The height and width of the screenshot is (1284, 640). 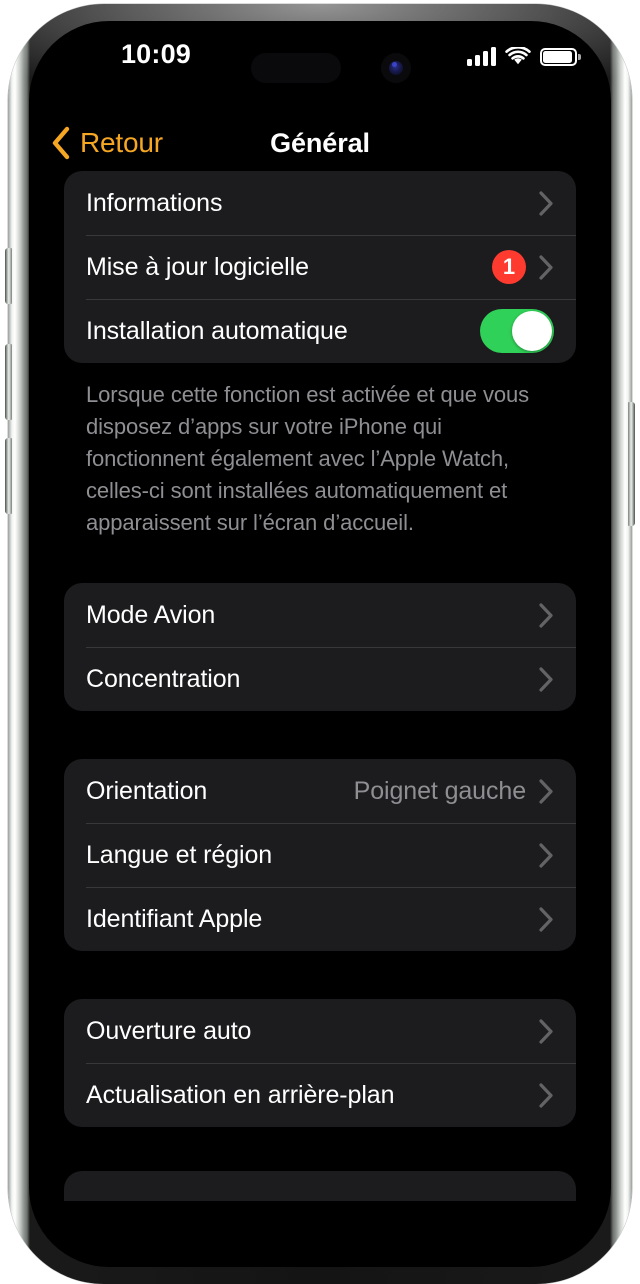 What do you see at coordinates (320, 615) in the screenshot?
I see `settings-row-airplane-mode: Mode Avion` at bounding box center [320, 615].